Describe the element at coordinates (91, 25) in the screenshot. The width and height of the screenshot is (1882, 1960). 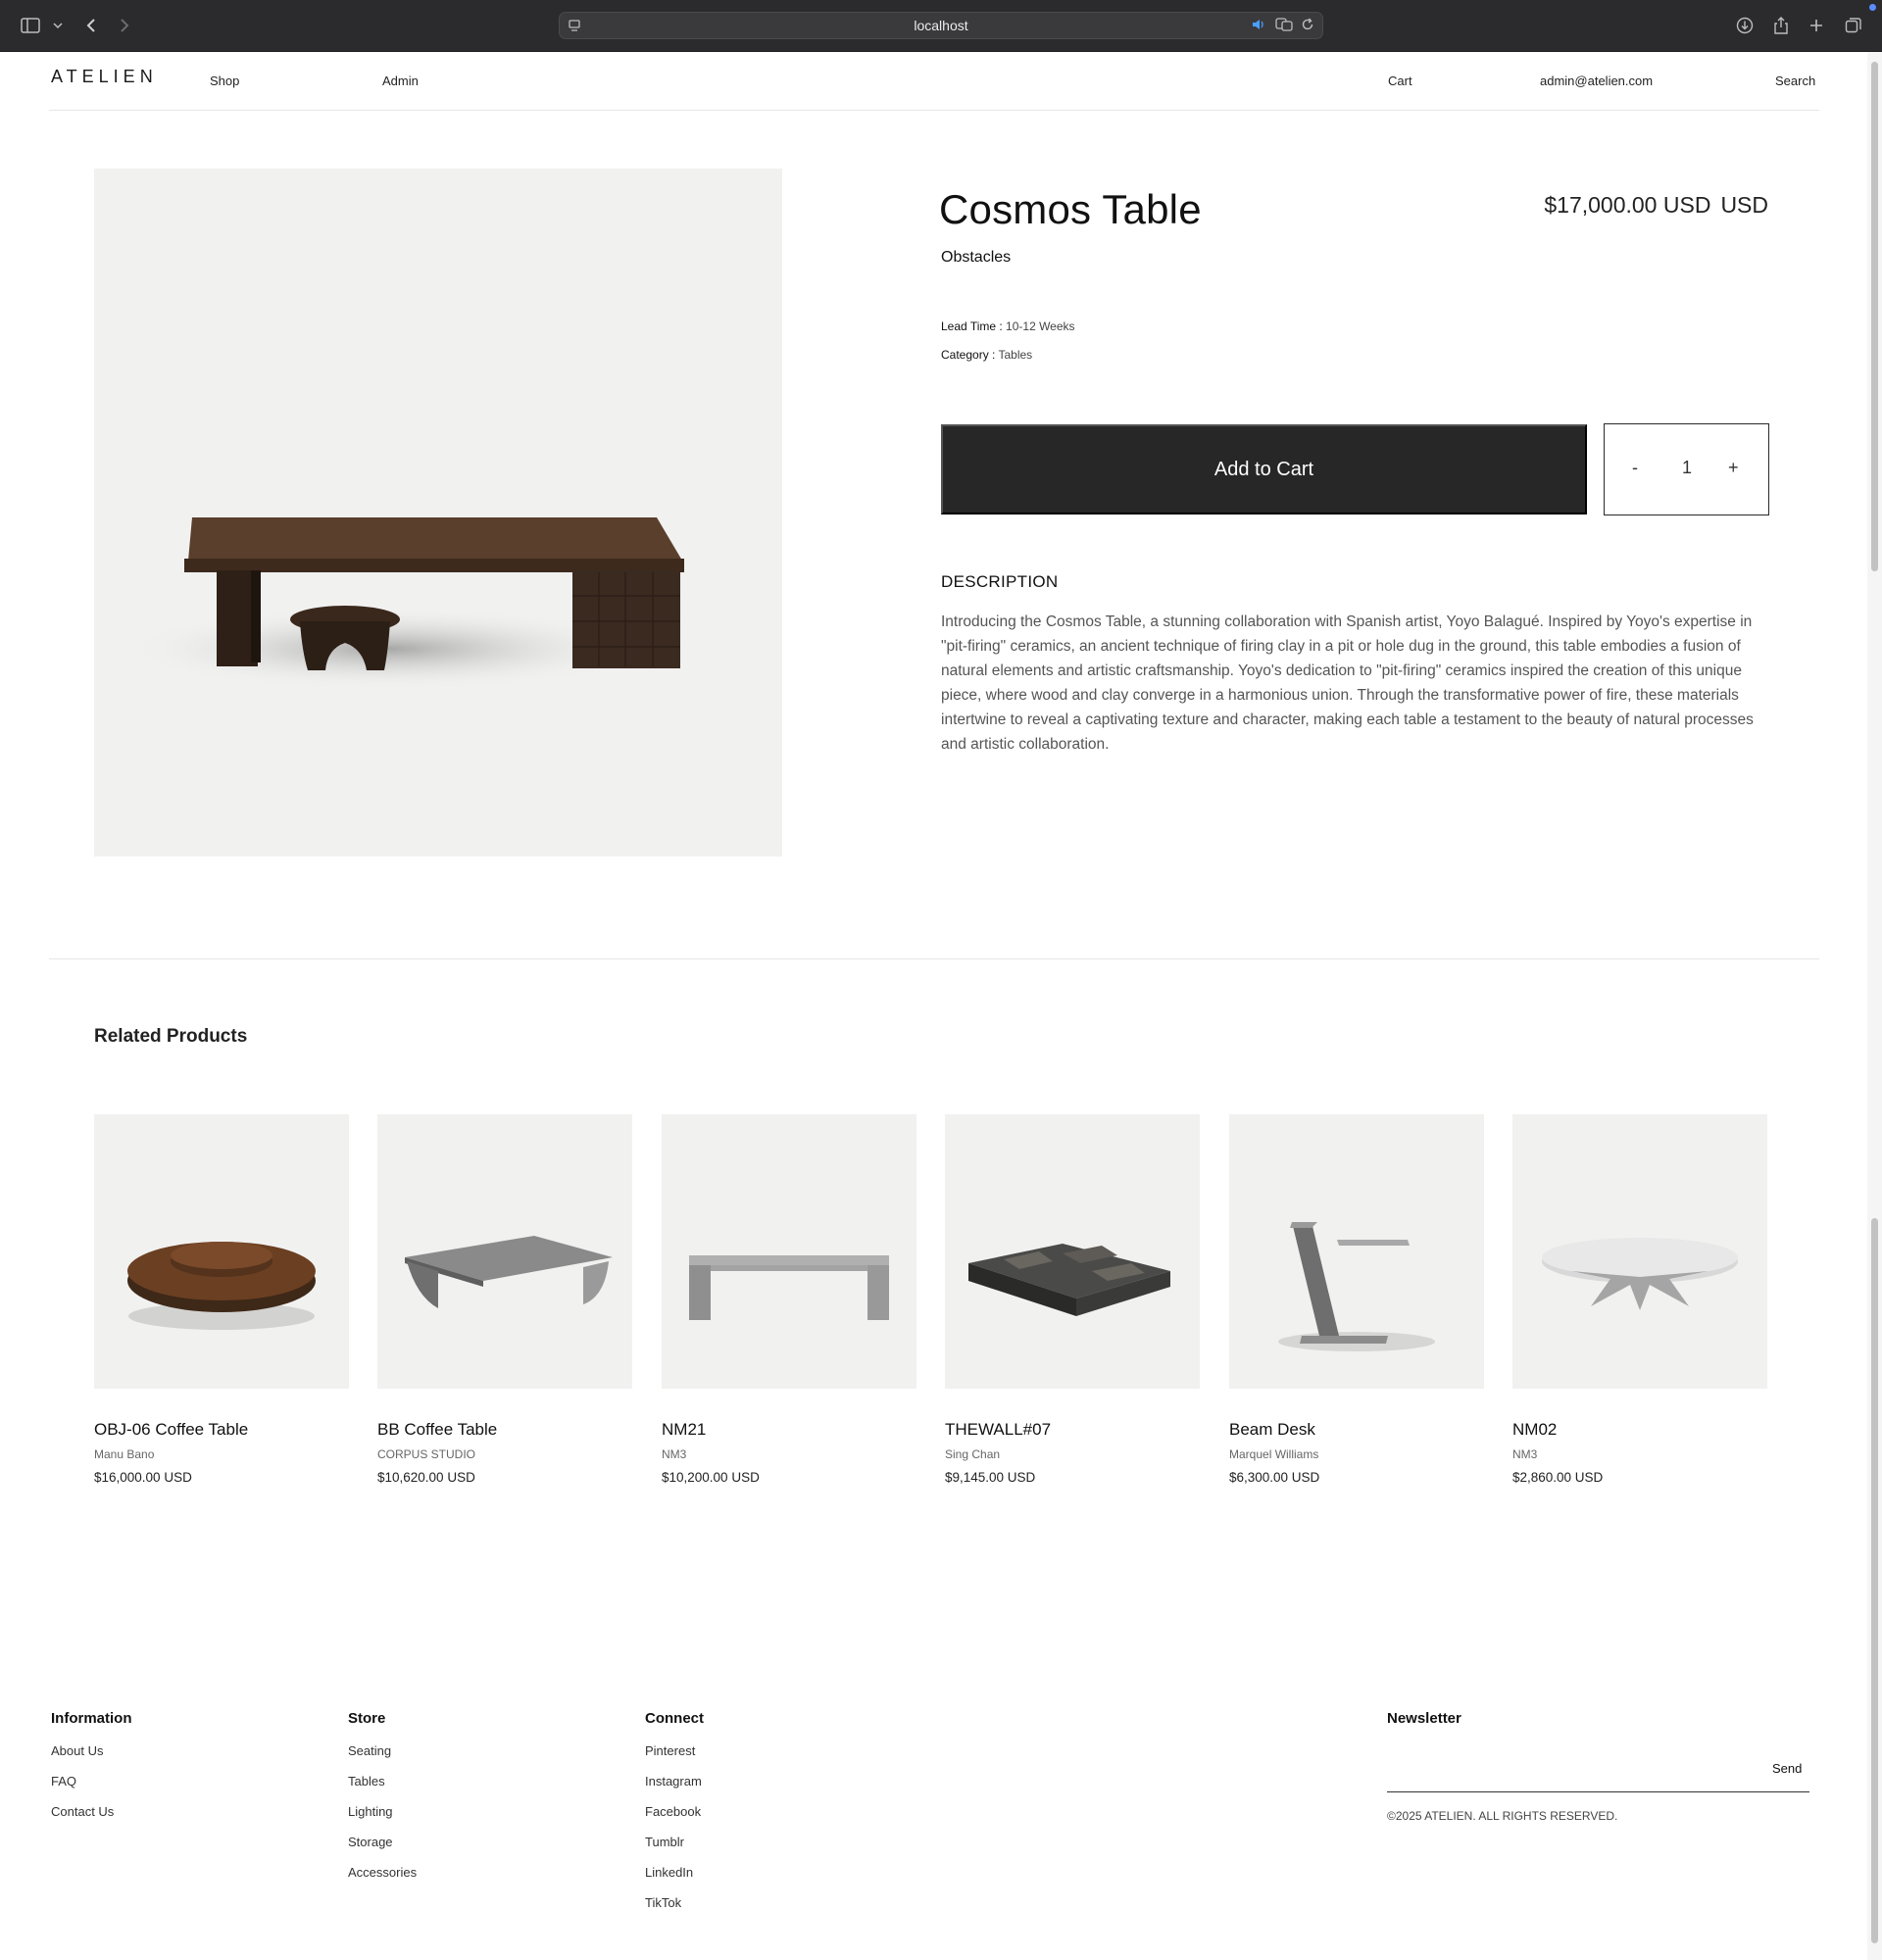
I see `back-icon` at that location.